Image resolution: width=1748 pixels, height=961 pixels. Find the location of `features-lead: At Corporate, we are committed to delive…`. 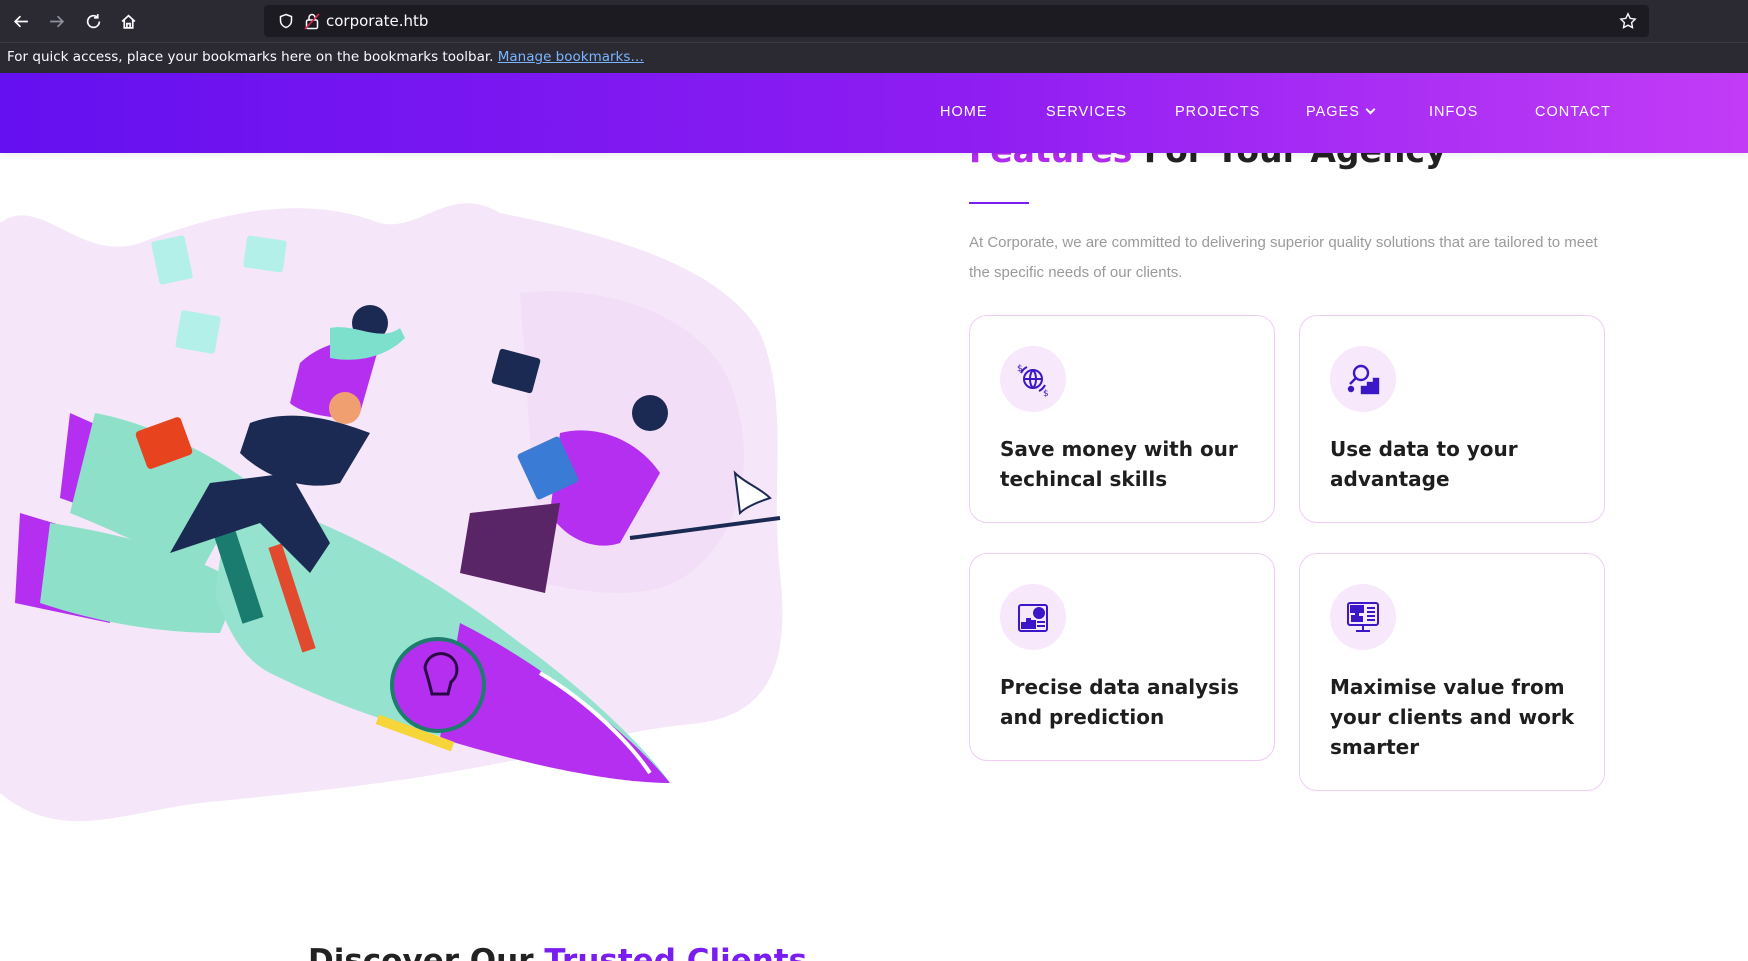

features-lead: At Corporate, we are committed to delive… is located at coordinates (1283, 257).